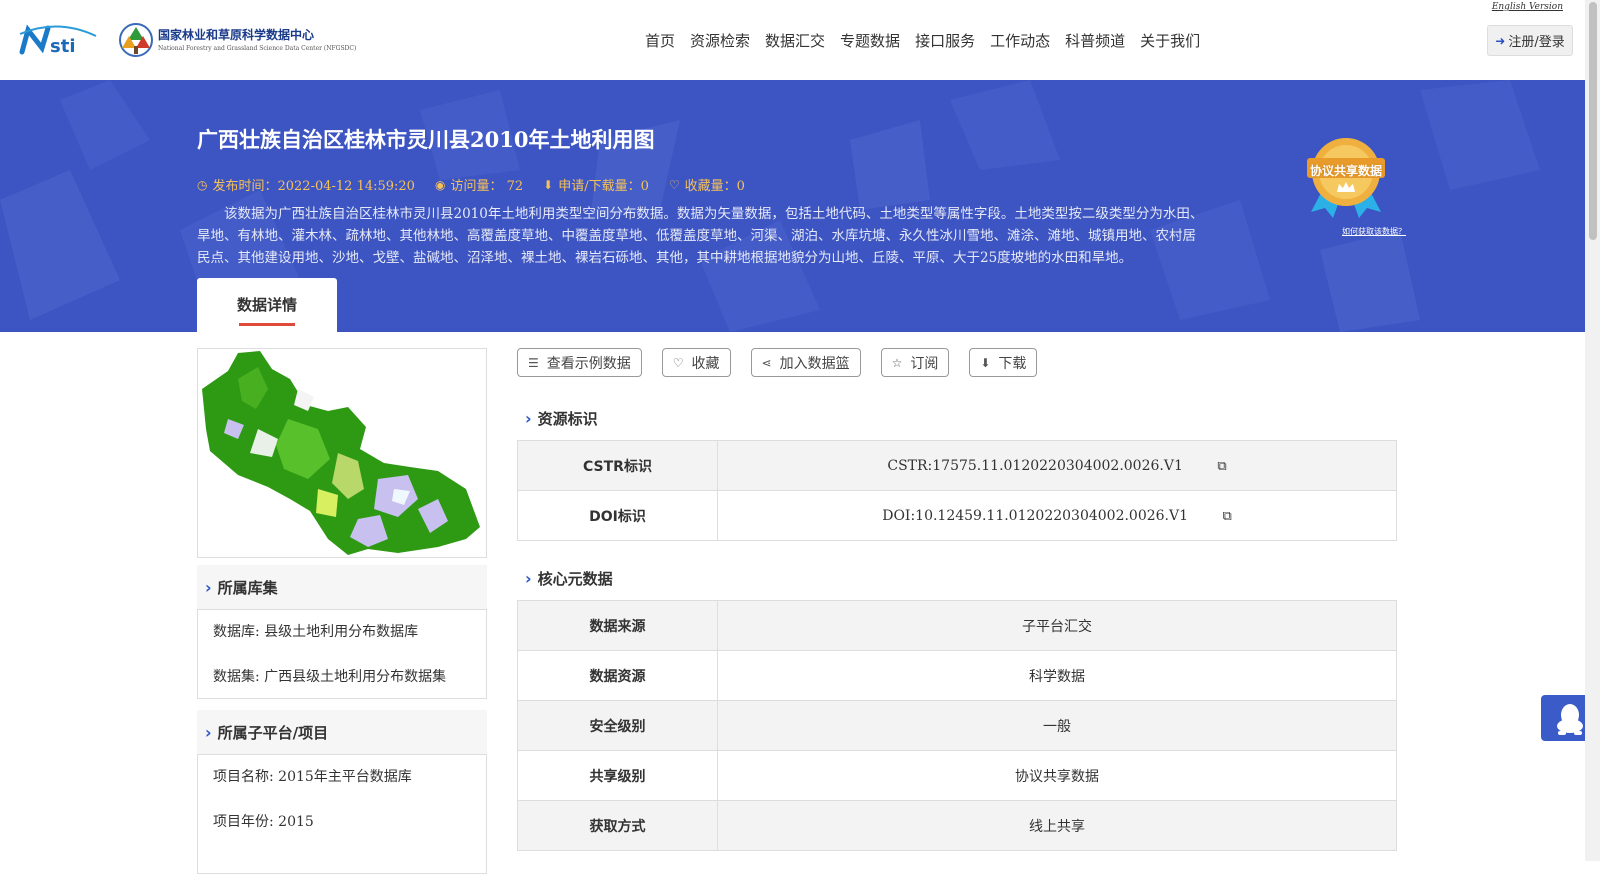 This screenshot has width=1600, height=874. What do you see at coordinates (342, 732) in the screenshot?
I see `platform-header: › 所属子平台/项目` at bounding box center [342, 732].